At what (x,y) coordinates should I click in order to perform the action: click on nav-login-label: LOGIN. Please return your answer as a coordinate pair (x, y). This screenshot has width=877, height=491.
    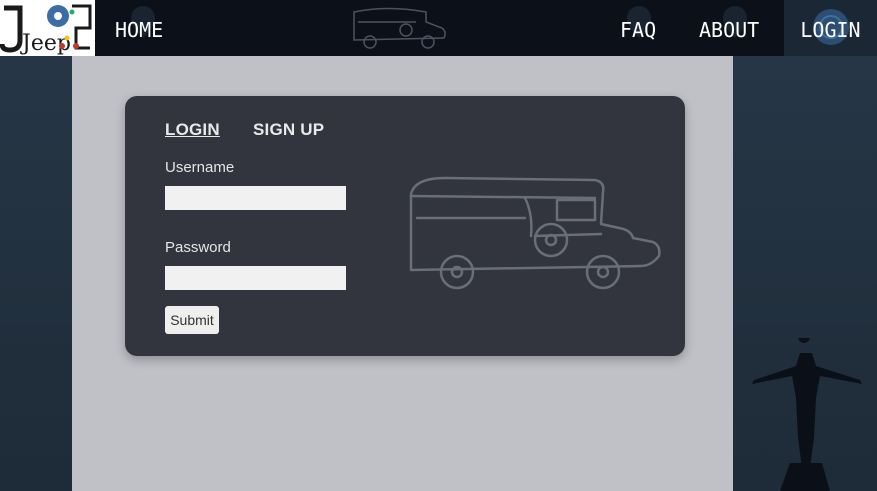
    Looking at the image, I should click on (830, 30).